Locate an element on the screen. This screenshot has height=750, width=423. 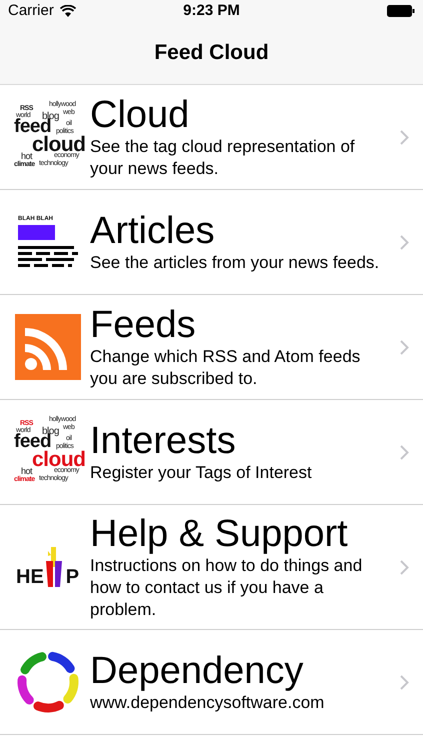
row-title: Help & Support is located at coordinates (219, 534).